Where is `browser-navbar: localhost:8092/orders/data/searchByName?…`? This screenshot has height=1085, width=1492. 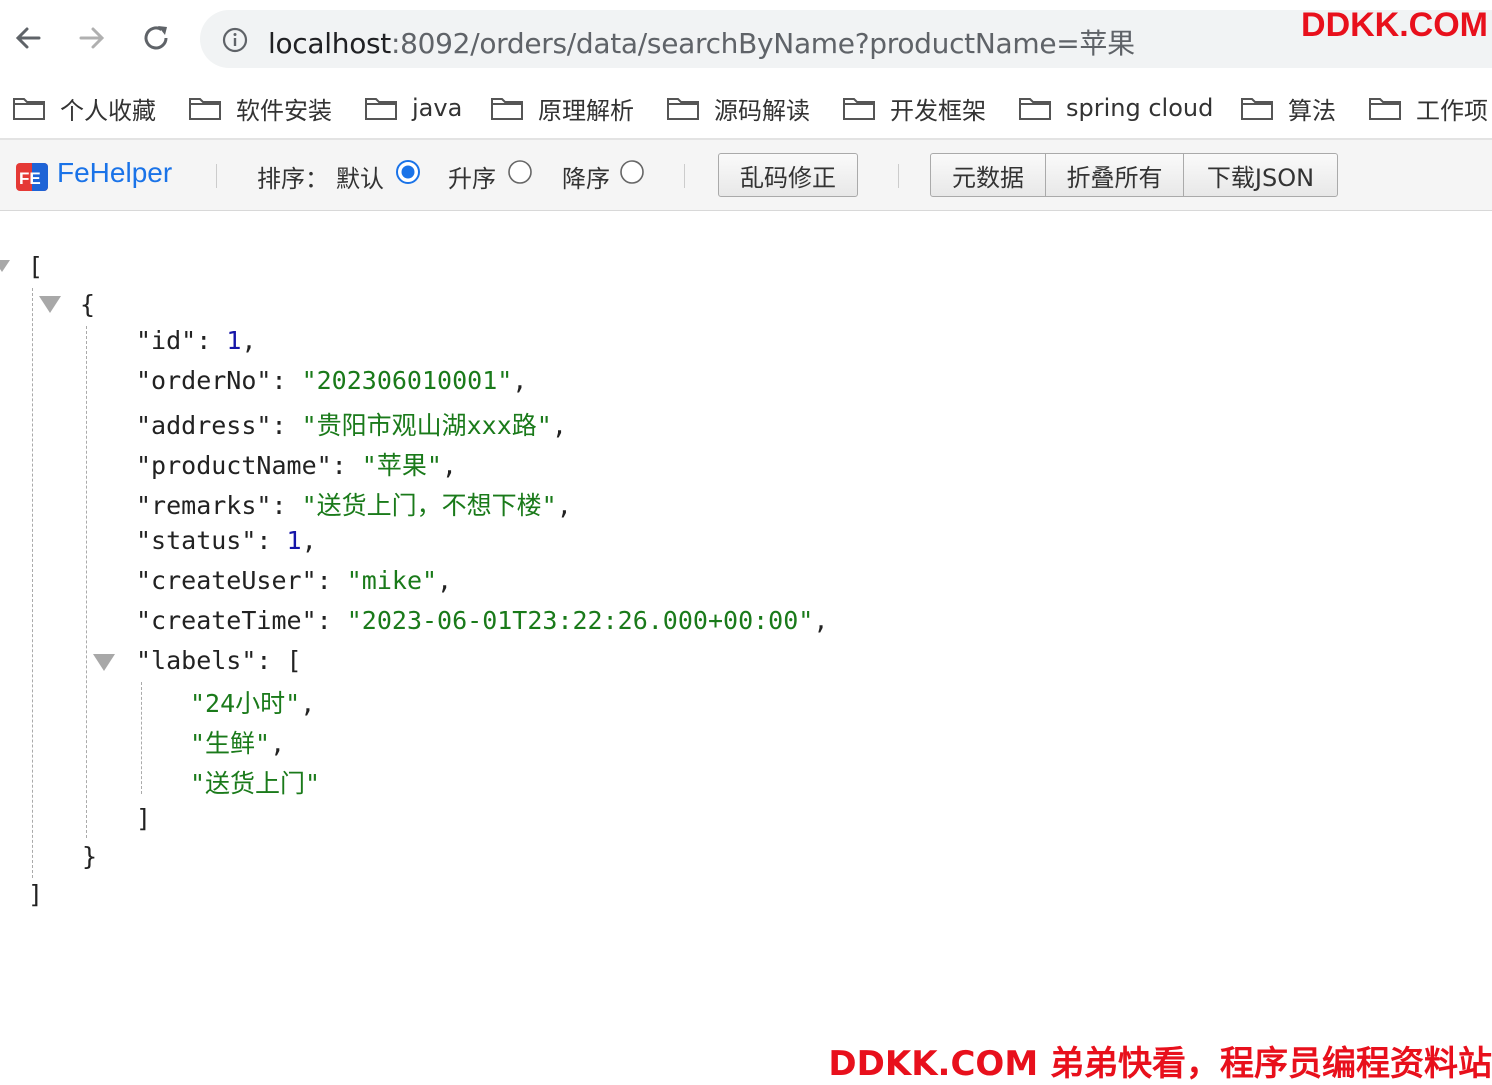 browser-navbar: localhost:8092/orders/data/searchByName?… is located at coordinates (746, 39).